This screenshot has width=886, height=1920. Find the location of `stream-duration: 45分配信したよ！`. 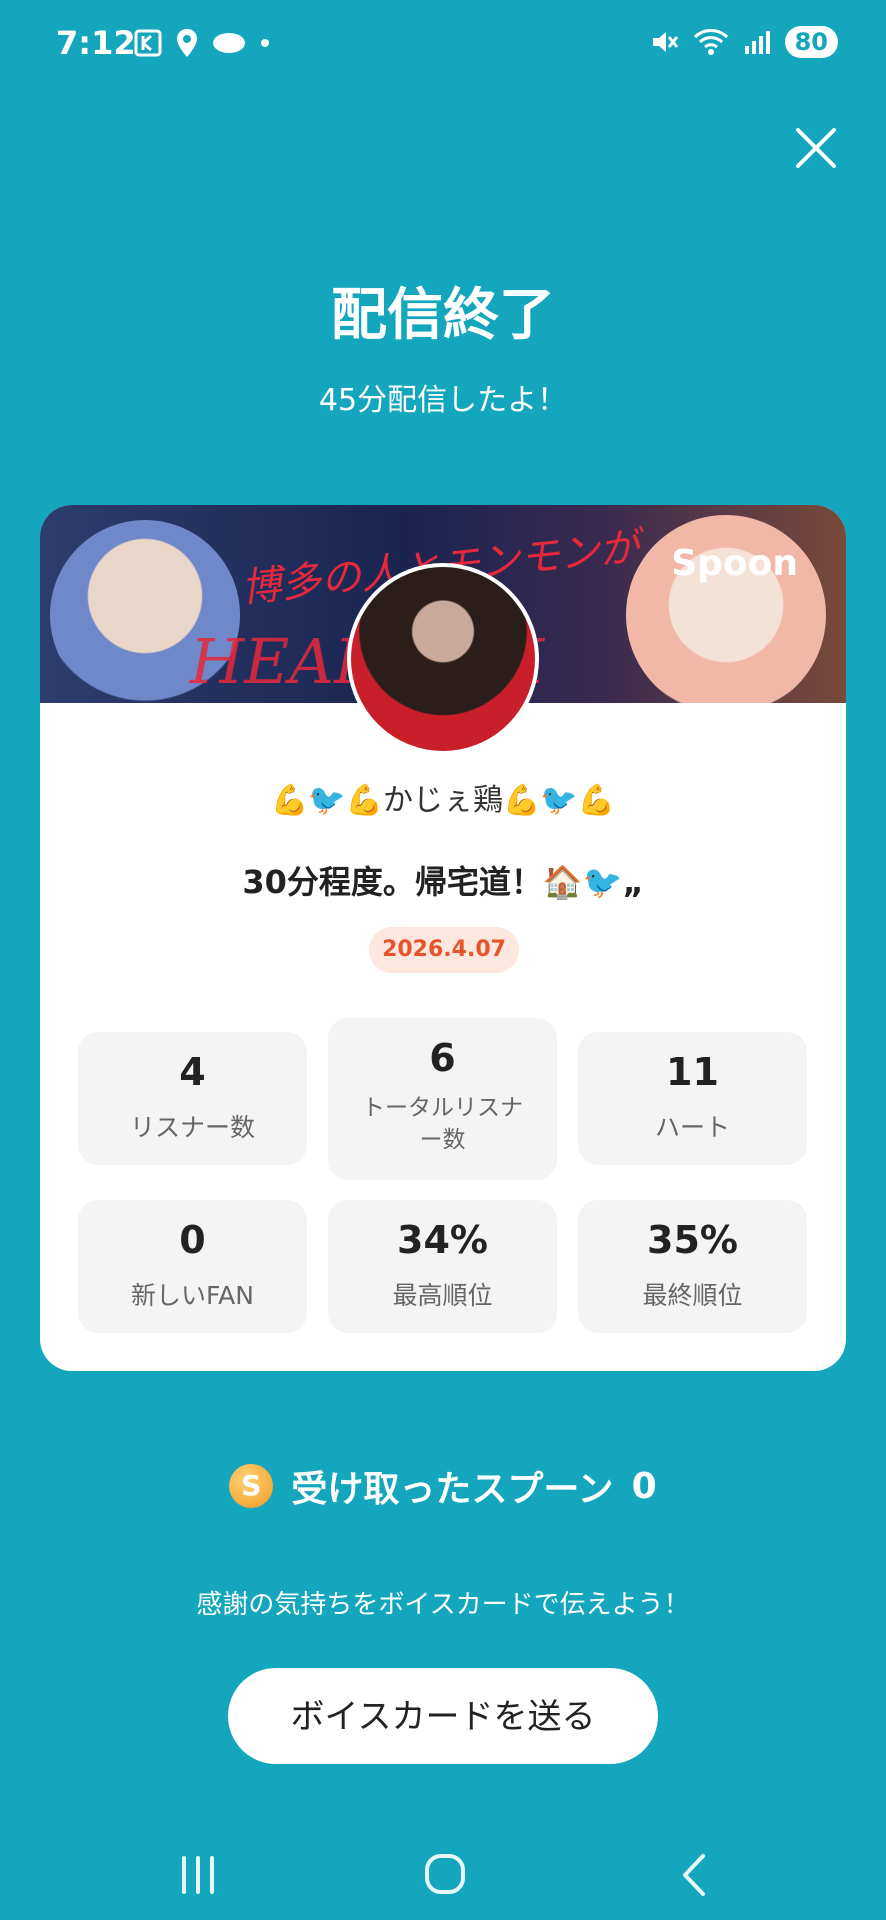

stream-duration: 45分配信したよ！ is located at coordinates (443, 400).